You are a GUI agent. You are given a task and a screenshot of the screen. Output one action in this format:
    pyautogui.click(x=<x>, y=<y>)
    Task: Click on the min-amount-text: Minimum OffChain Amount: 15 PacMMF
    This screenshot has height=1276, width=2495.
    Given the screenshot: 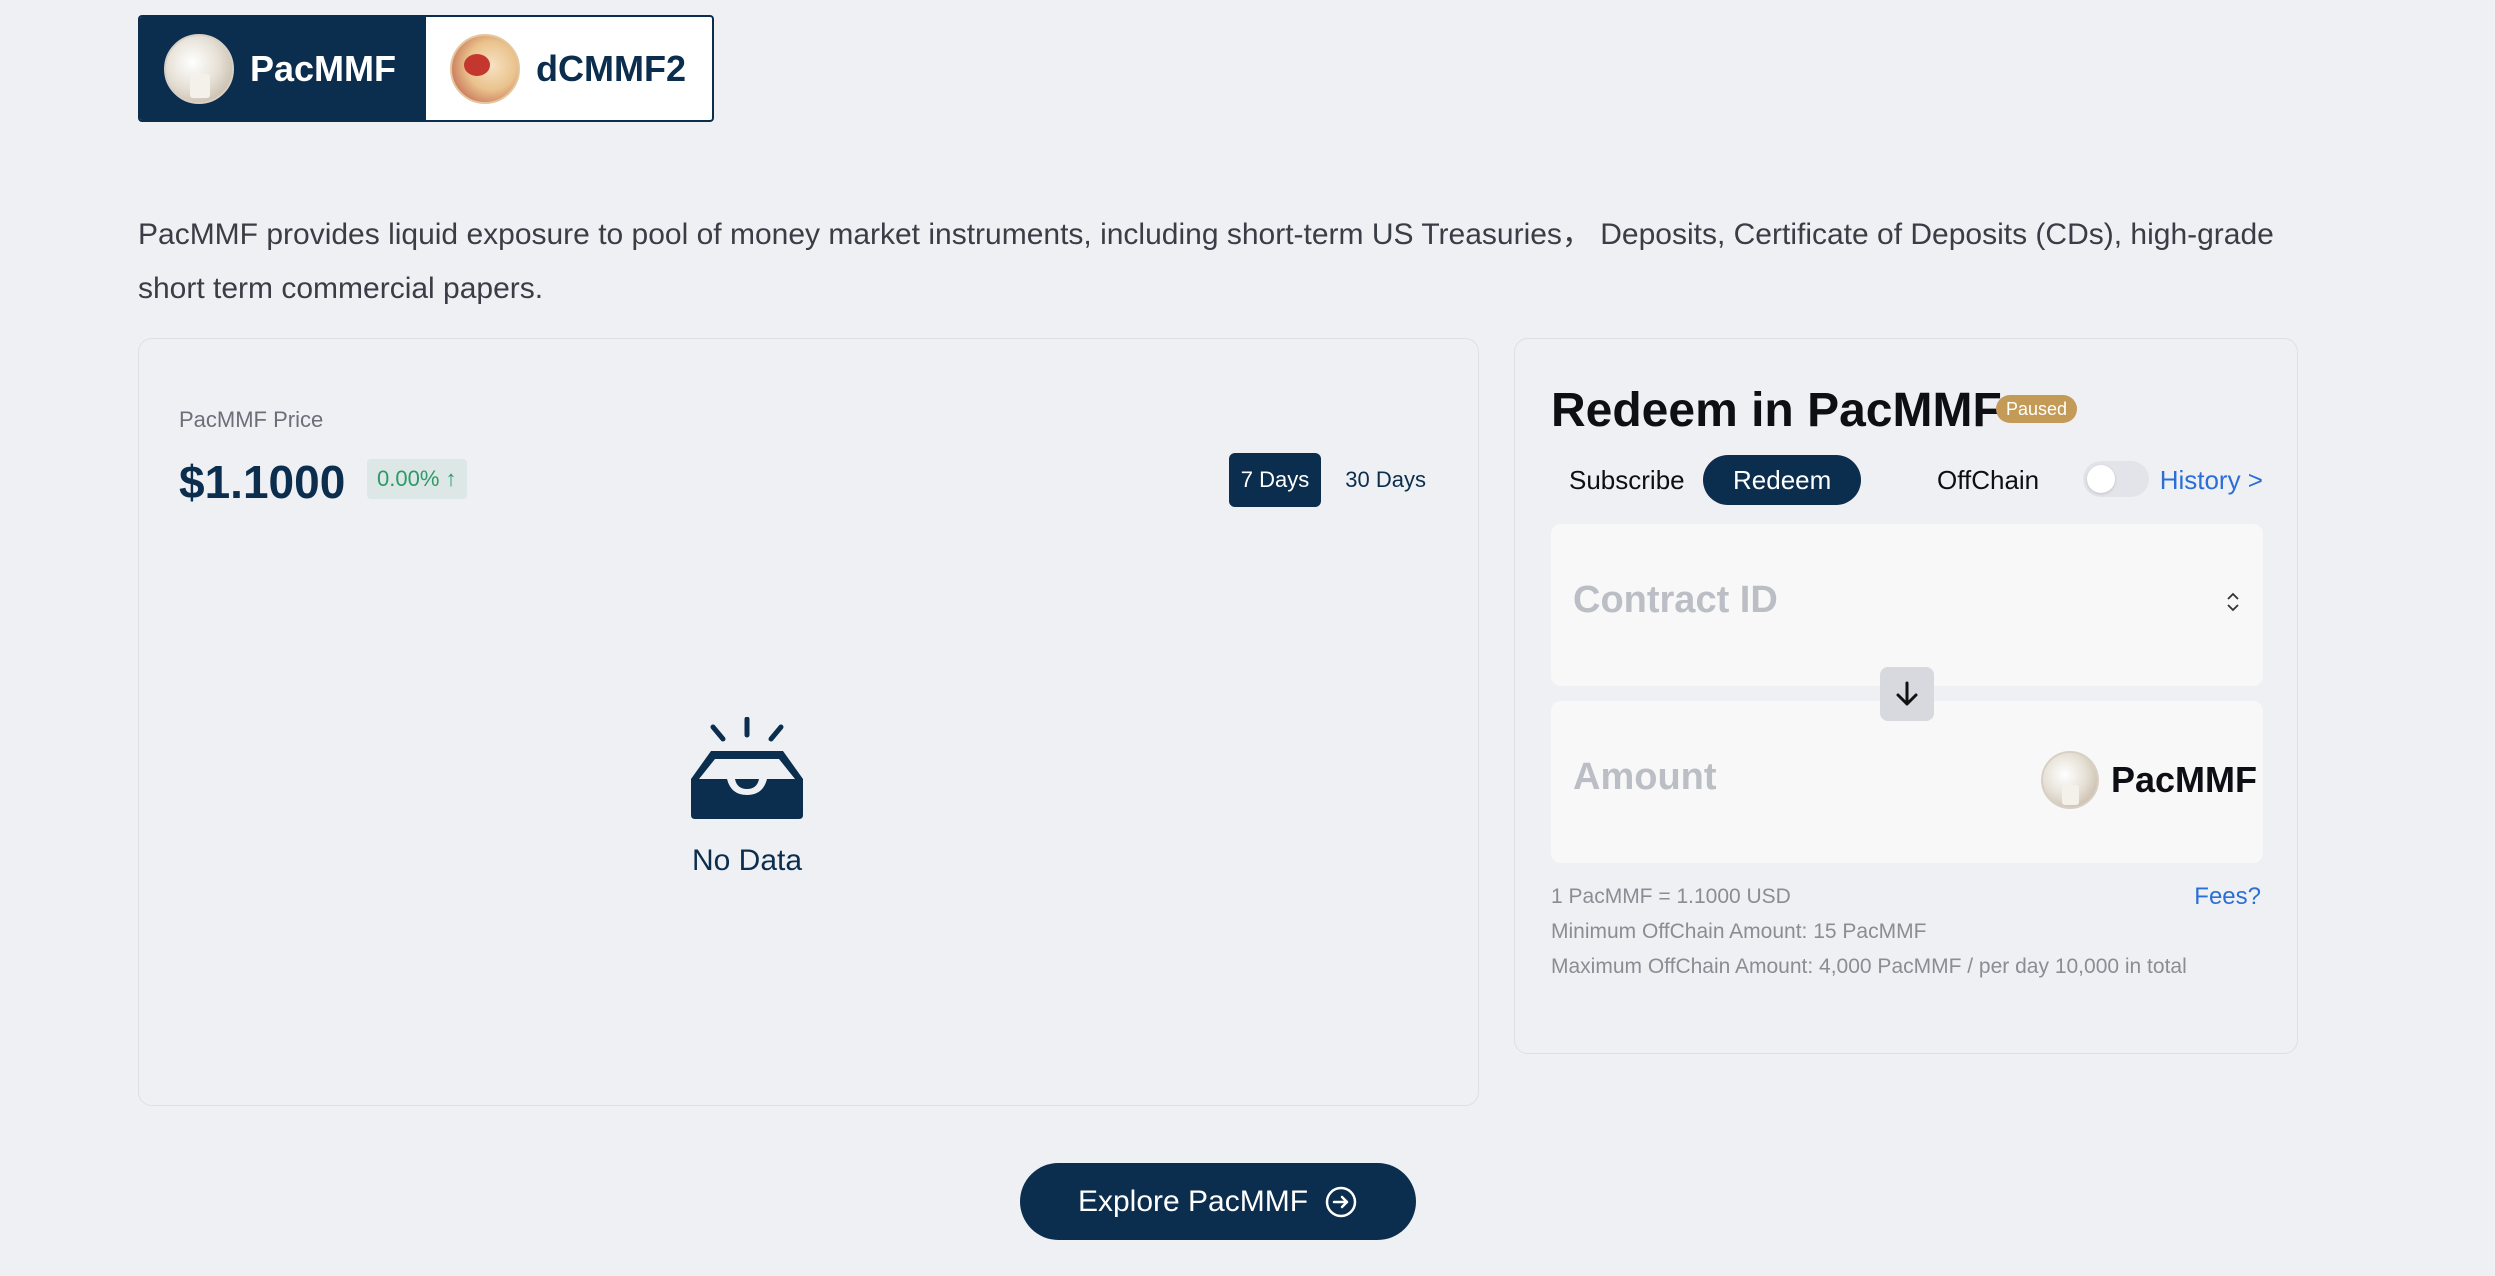 What is the action you would take?
    pyautogui.click(x=1739, y=931)
    